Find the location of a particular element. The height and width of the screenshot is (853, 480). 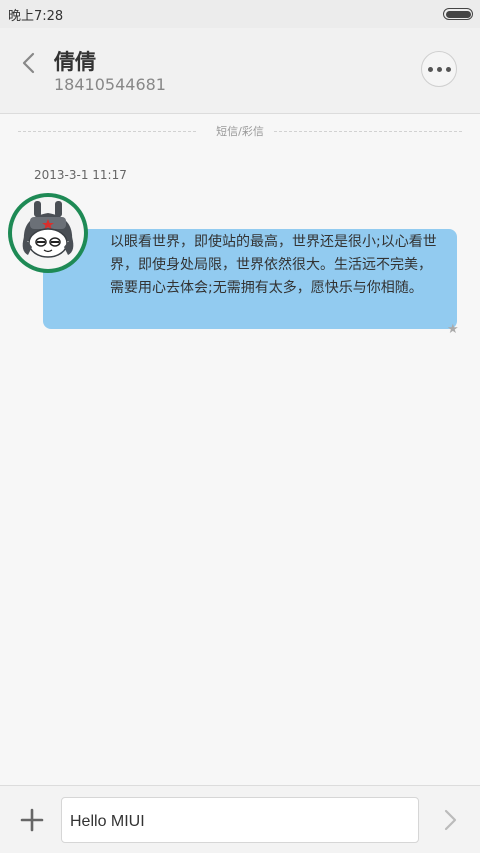

mitu-avatar-icon is located at coordinates (48, 229).